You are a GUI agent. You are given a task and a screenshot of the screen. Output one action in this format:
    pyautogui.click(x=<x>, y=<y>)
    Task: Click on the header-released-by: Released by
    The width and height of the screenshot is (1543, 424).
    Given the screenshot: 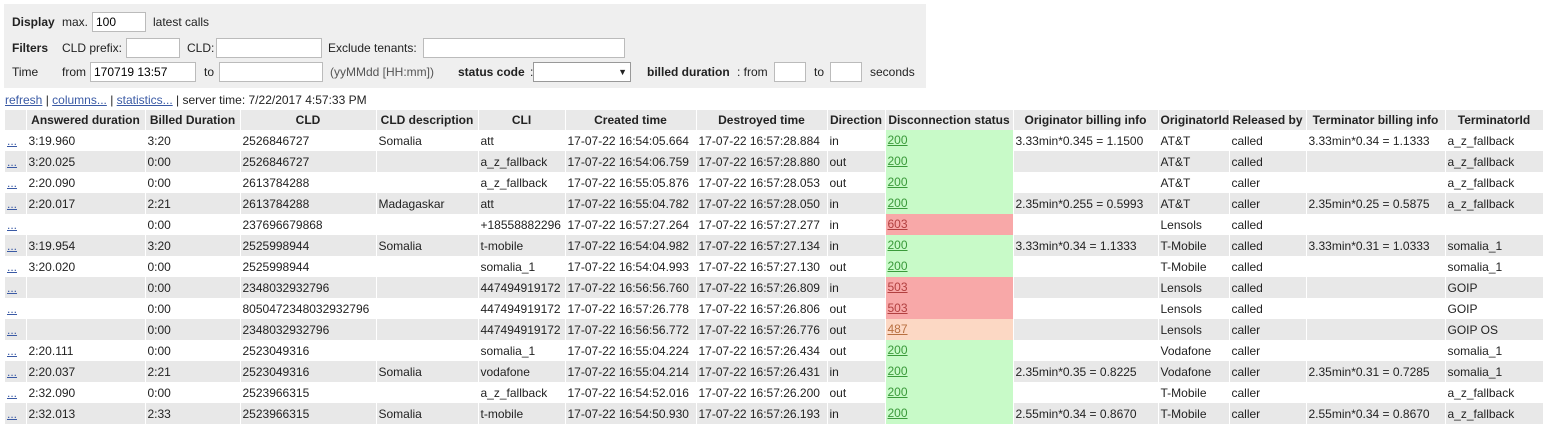 What is the action you would take?
    pyautogui.click(x=1268, y=120)
    